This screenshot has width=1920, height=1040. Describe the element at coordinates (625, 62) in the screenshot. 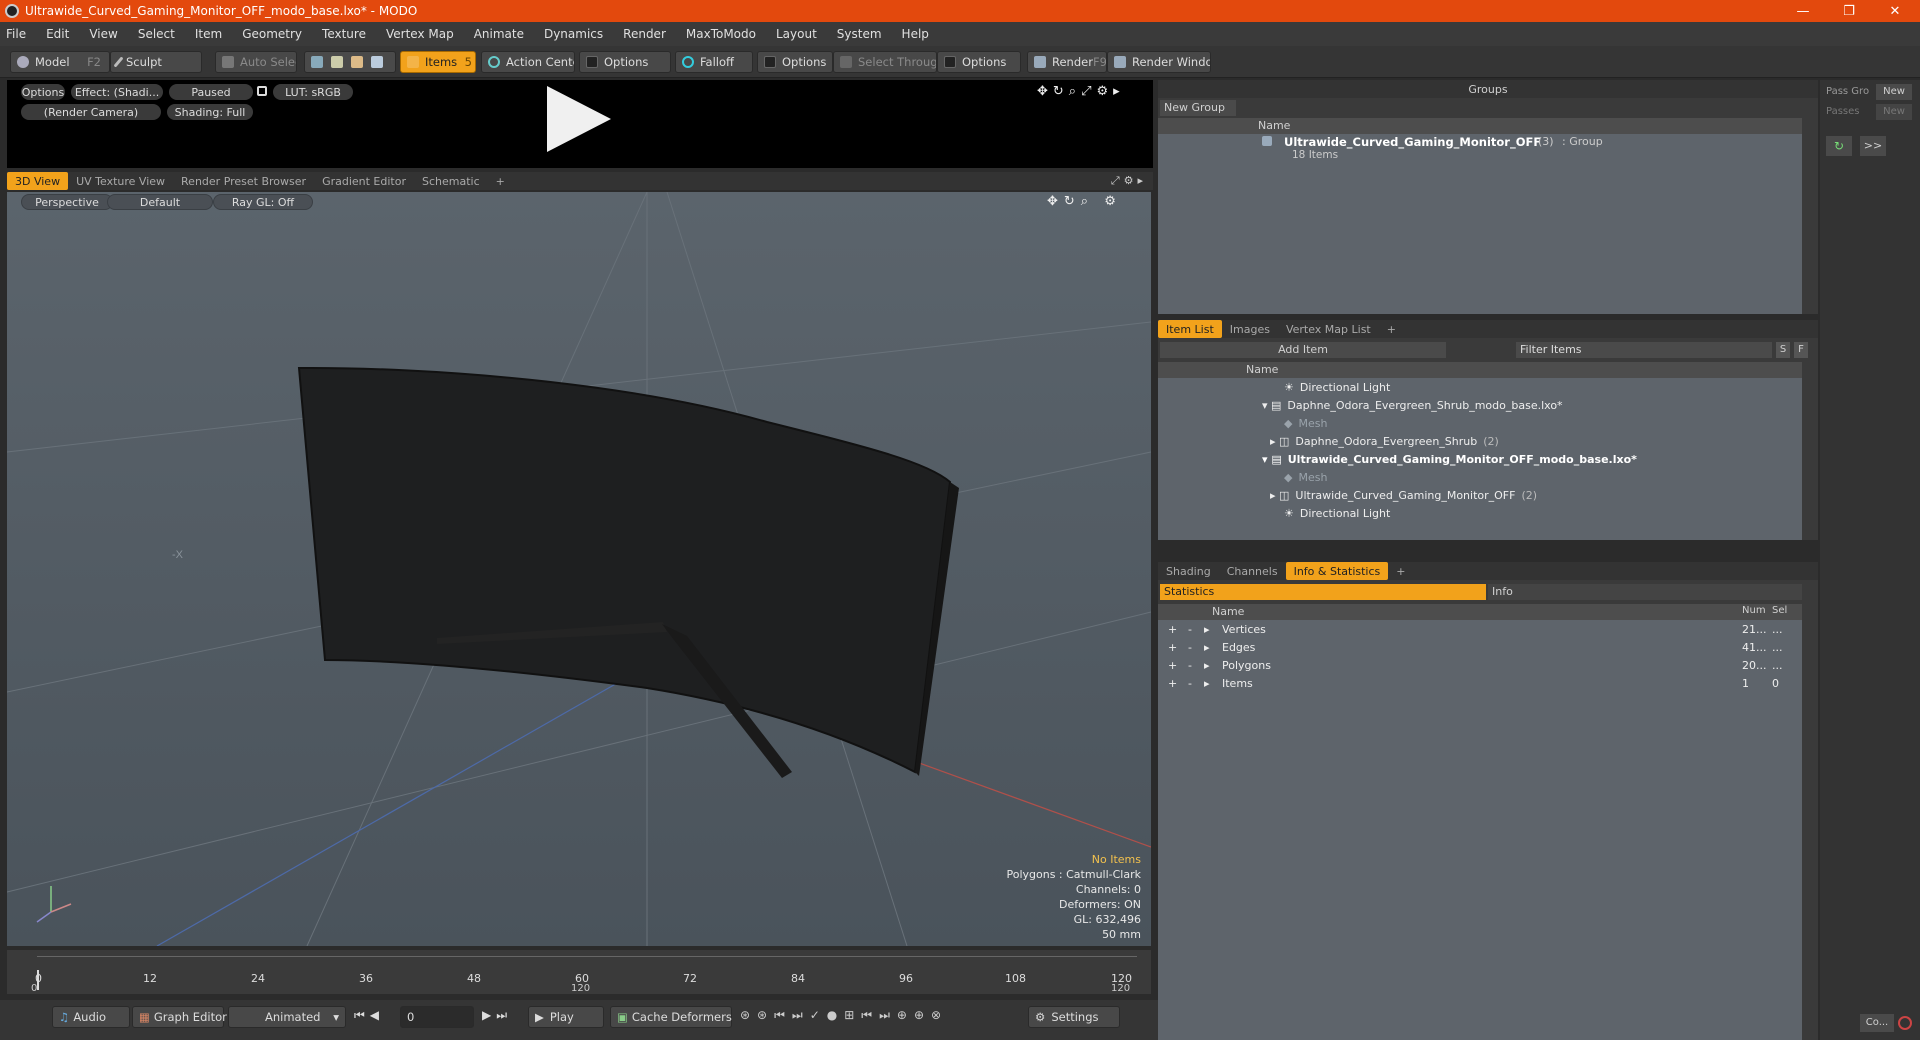

I see `action-center-options-button: Options` at that location.